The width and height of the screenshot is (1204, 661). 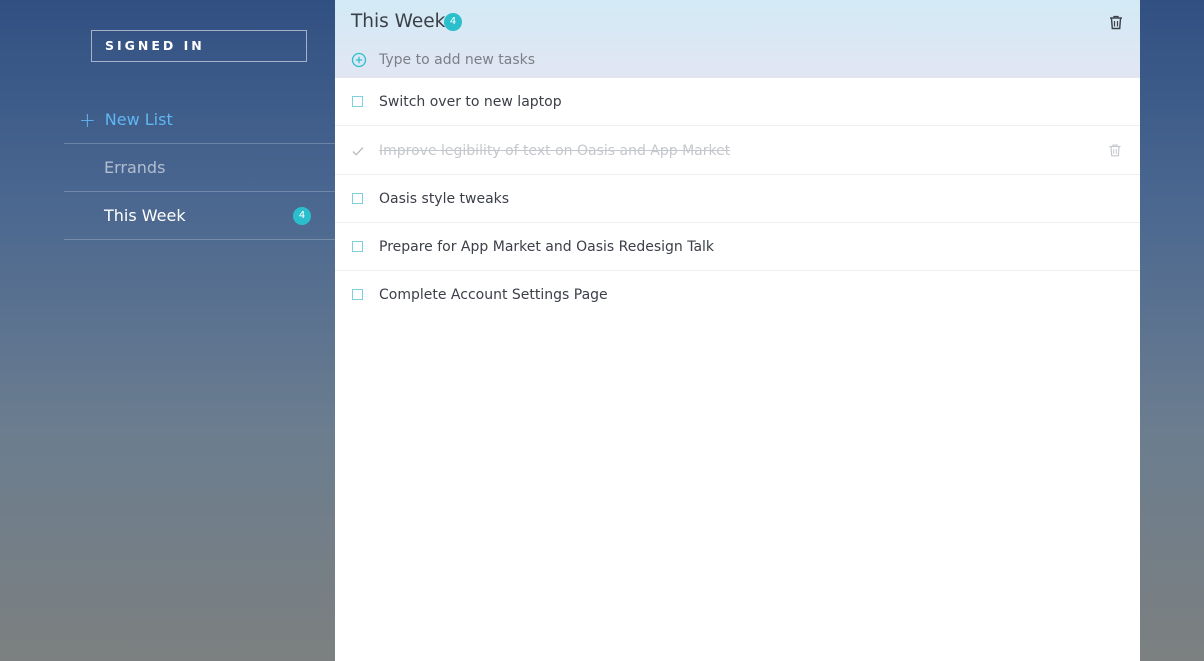 What do you see at coordinates (138, 119) in the screenshot?
I see `new-list-label: New List` at bounding box center [138, 119].